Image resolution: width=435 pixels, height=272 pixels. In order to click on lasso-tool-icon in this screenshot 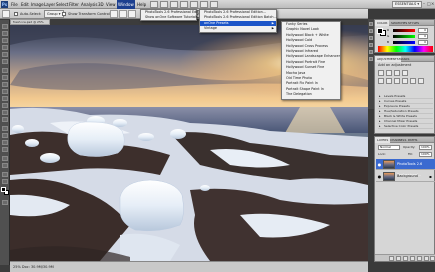, I will do `click(5, 40)`.